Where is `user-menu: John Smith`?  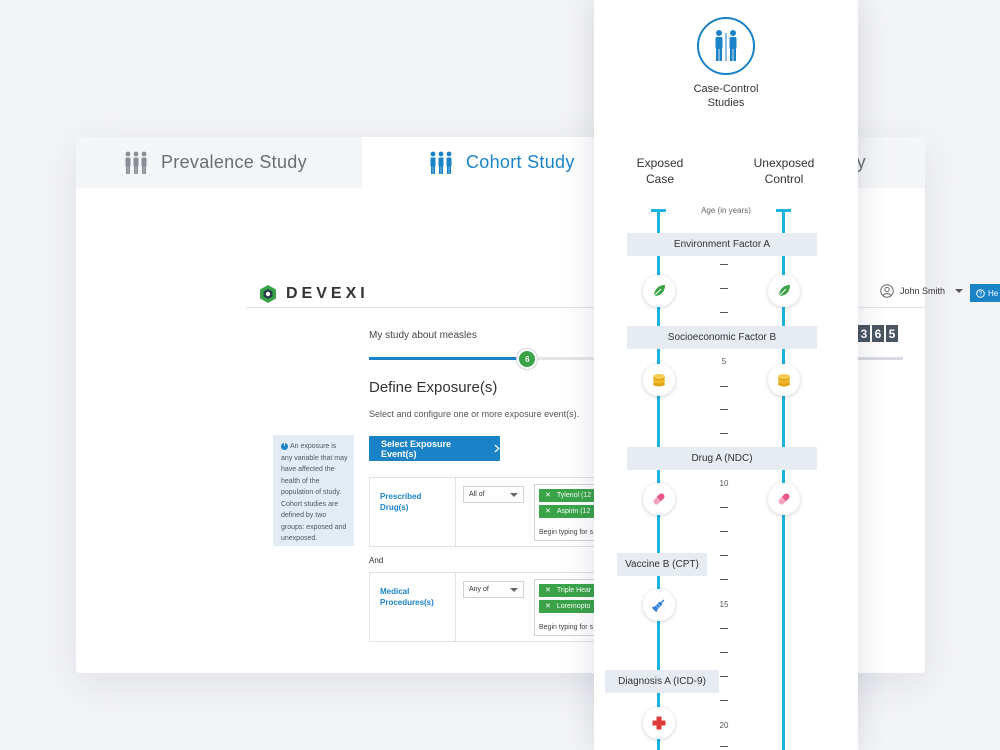
user-menu: John Smith is located at coordinates (922, 291).